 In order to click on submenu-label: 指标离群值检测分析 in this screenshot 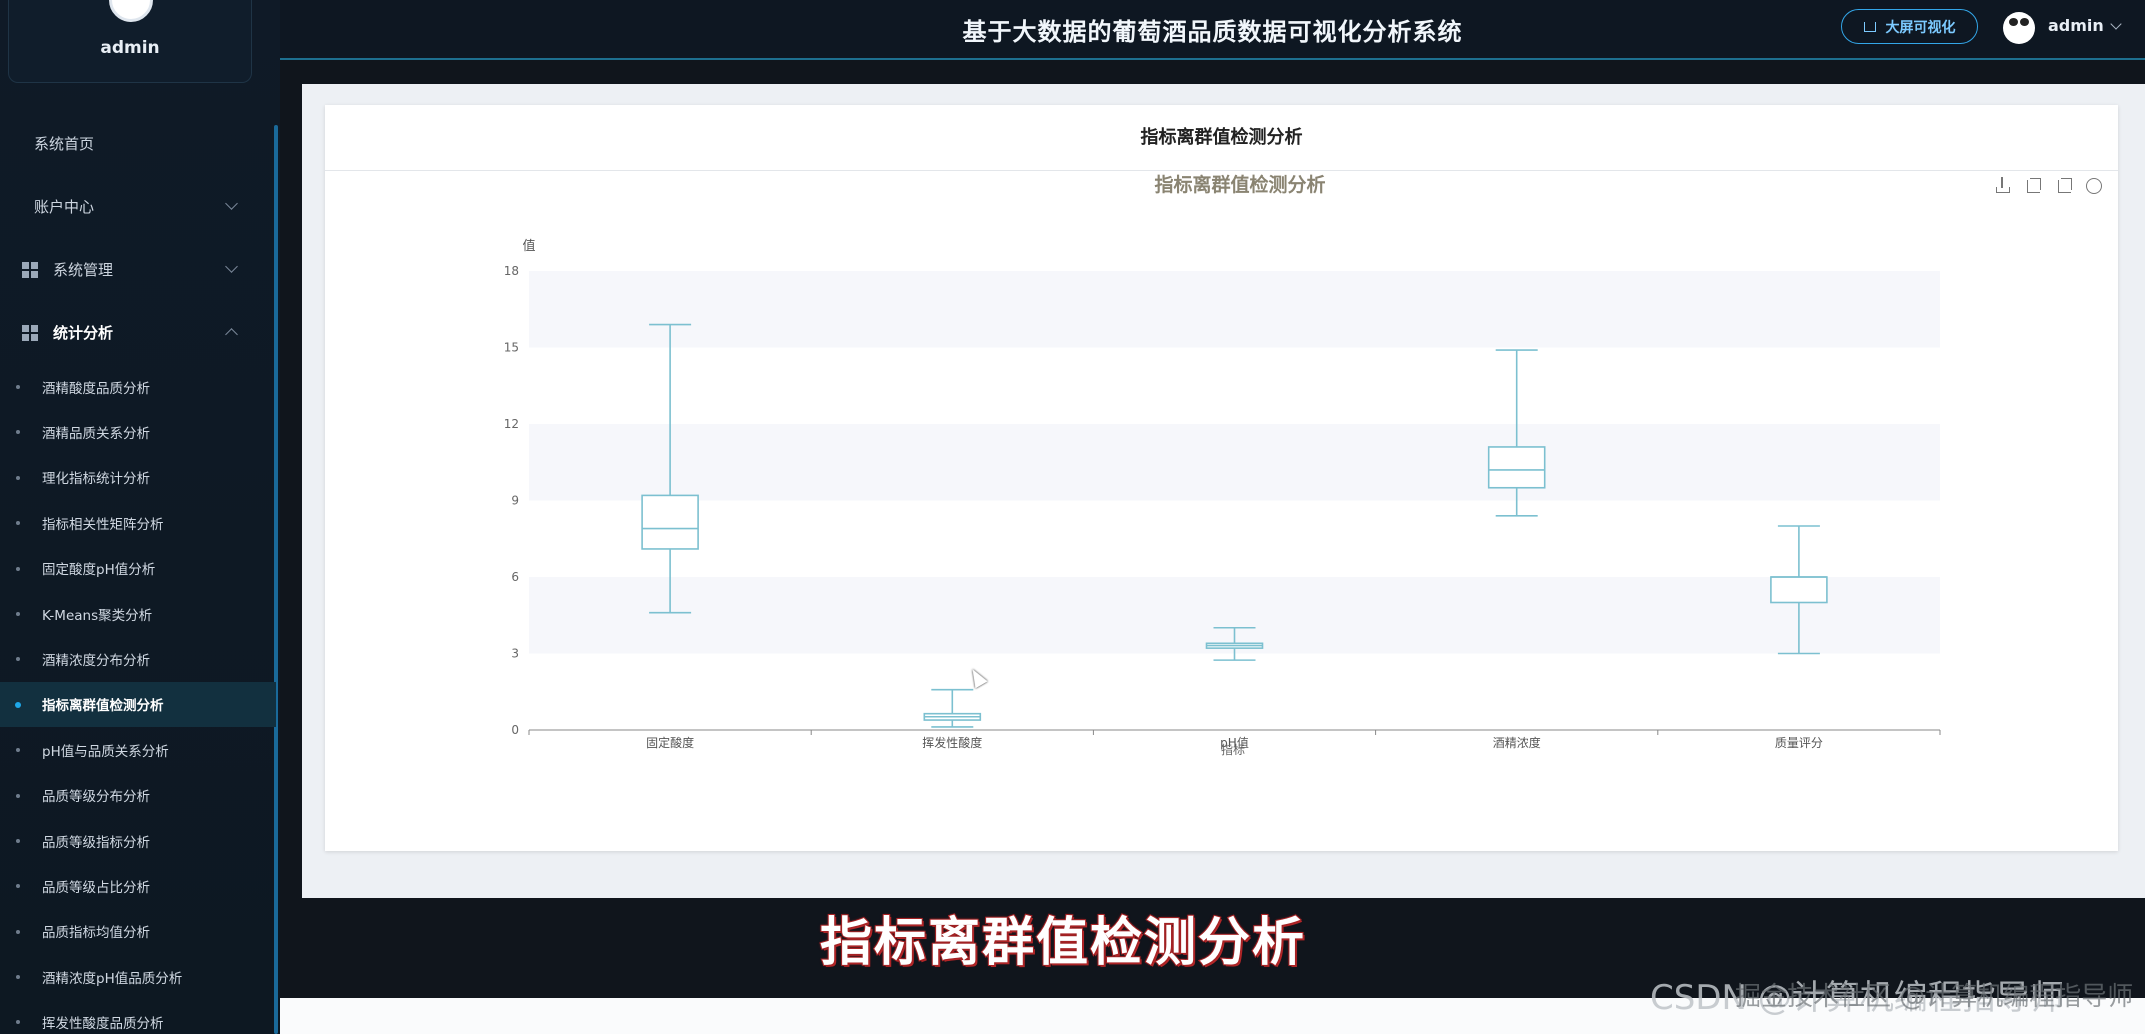, I will do `click(103, 706)`.